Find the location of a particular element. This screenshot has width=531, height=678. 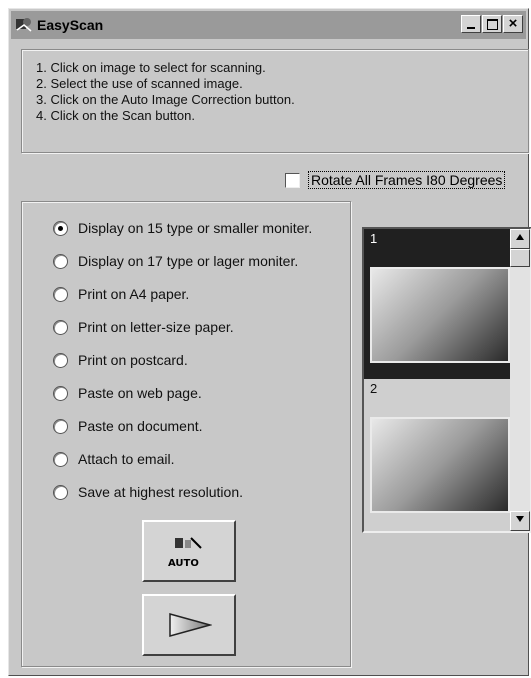

close-button: × is located at coordinates (513, 24).